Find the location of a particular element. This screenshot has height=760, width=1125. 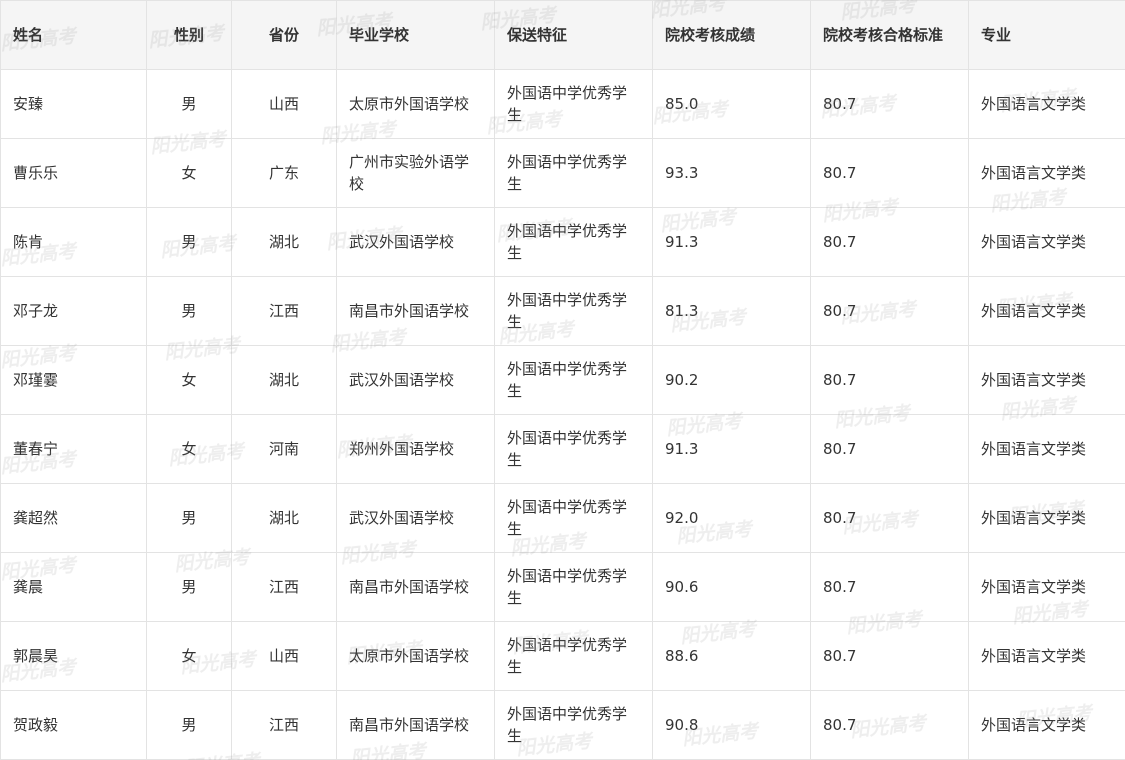

cell-province: 广东 is located at coordinates (284, 173).